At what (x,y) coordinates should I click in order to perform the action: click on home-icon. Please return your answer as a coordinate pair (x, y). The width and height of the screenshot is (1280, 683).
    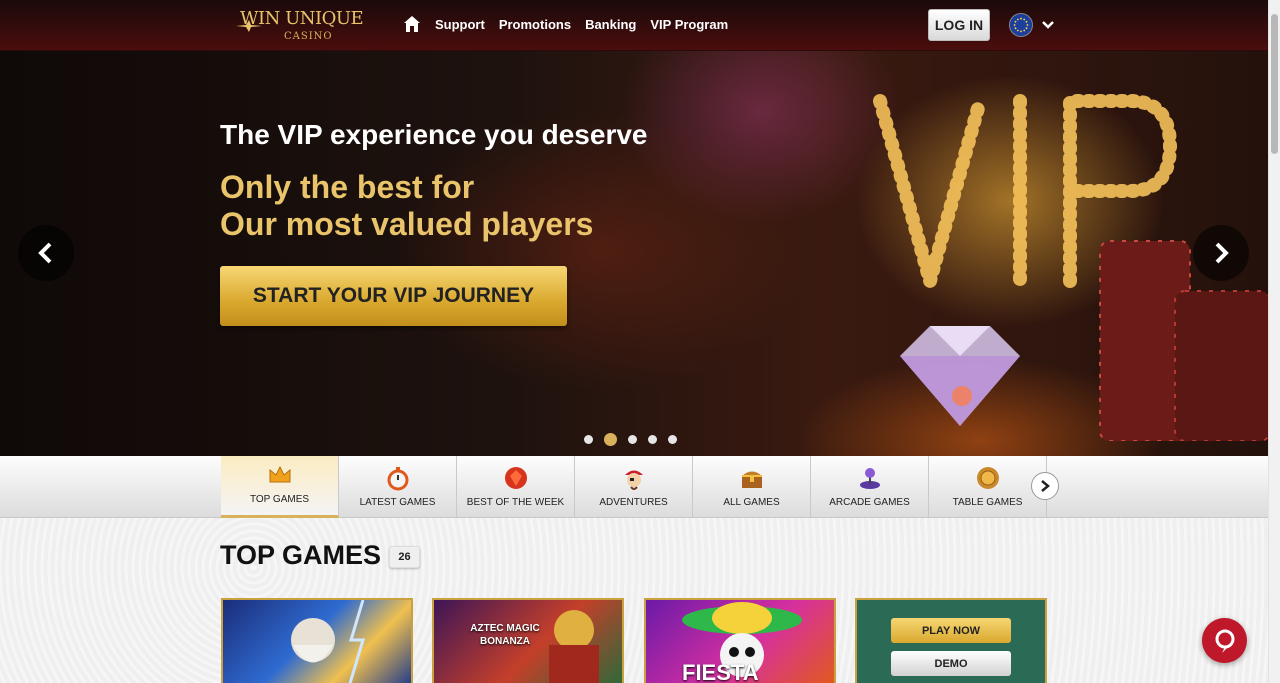
    Looking at the image, I should click on (412, 24).